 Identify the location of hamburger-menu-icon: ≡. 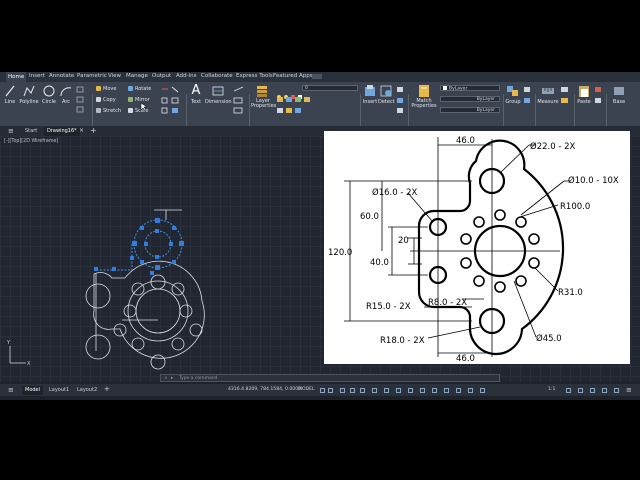
(11, 131).